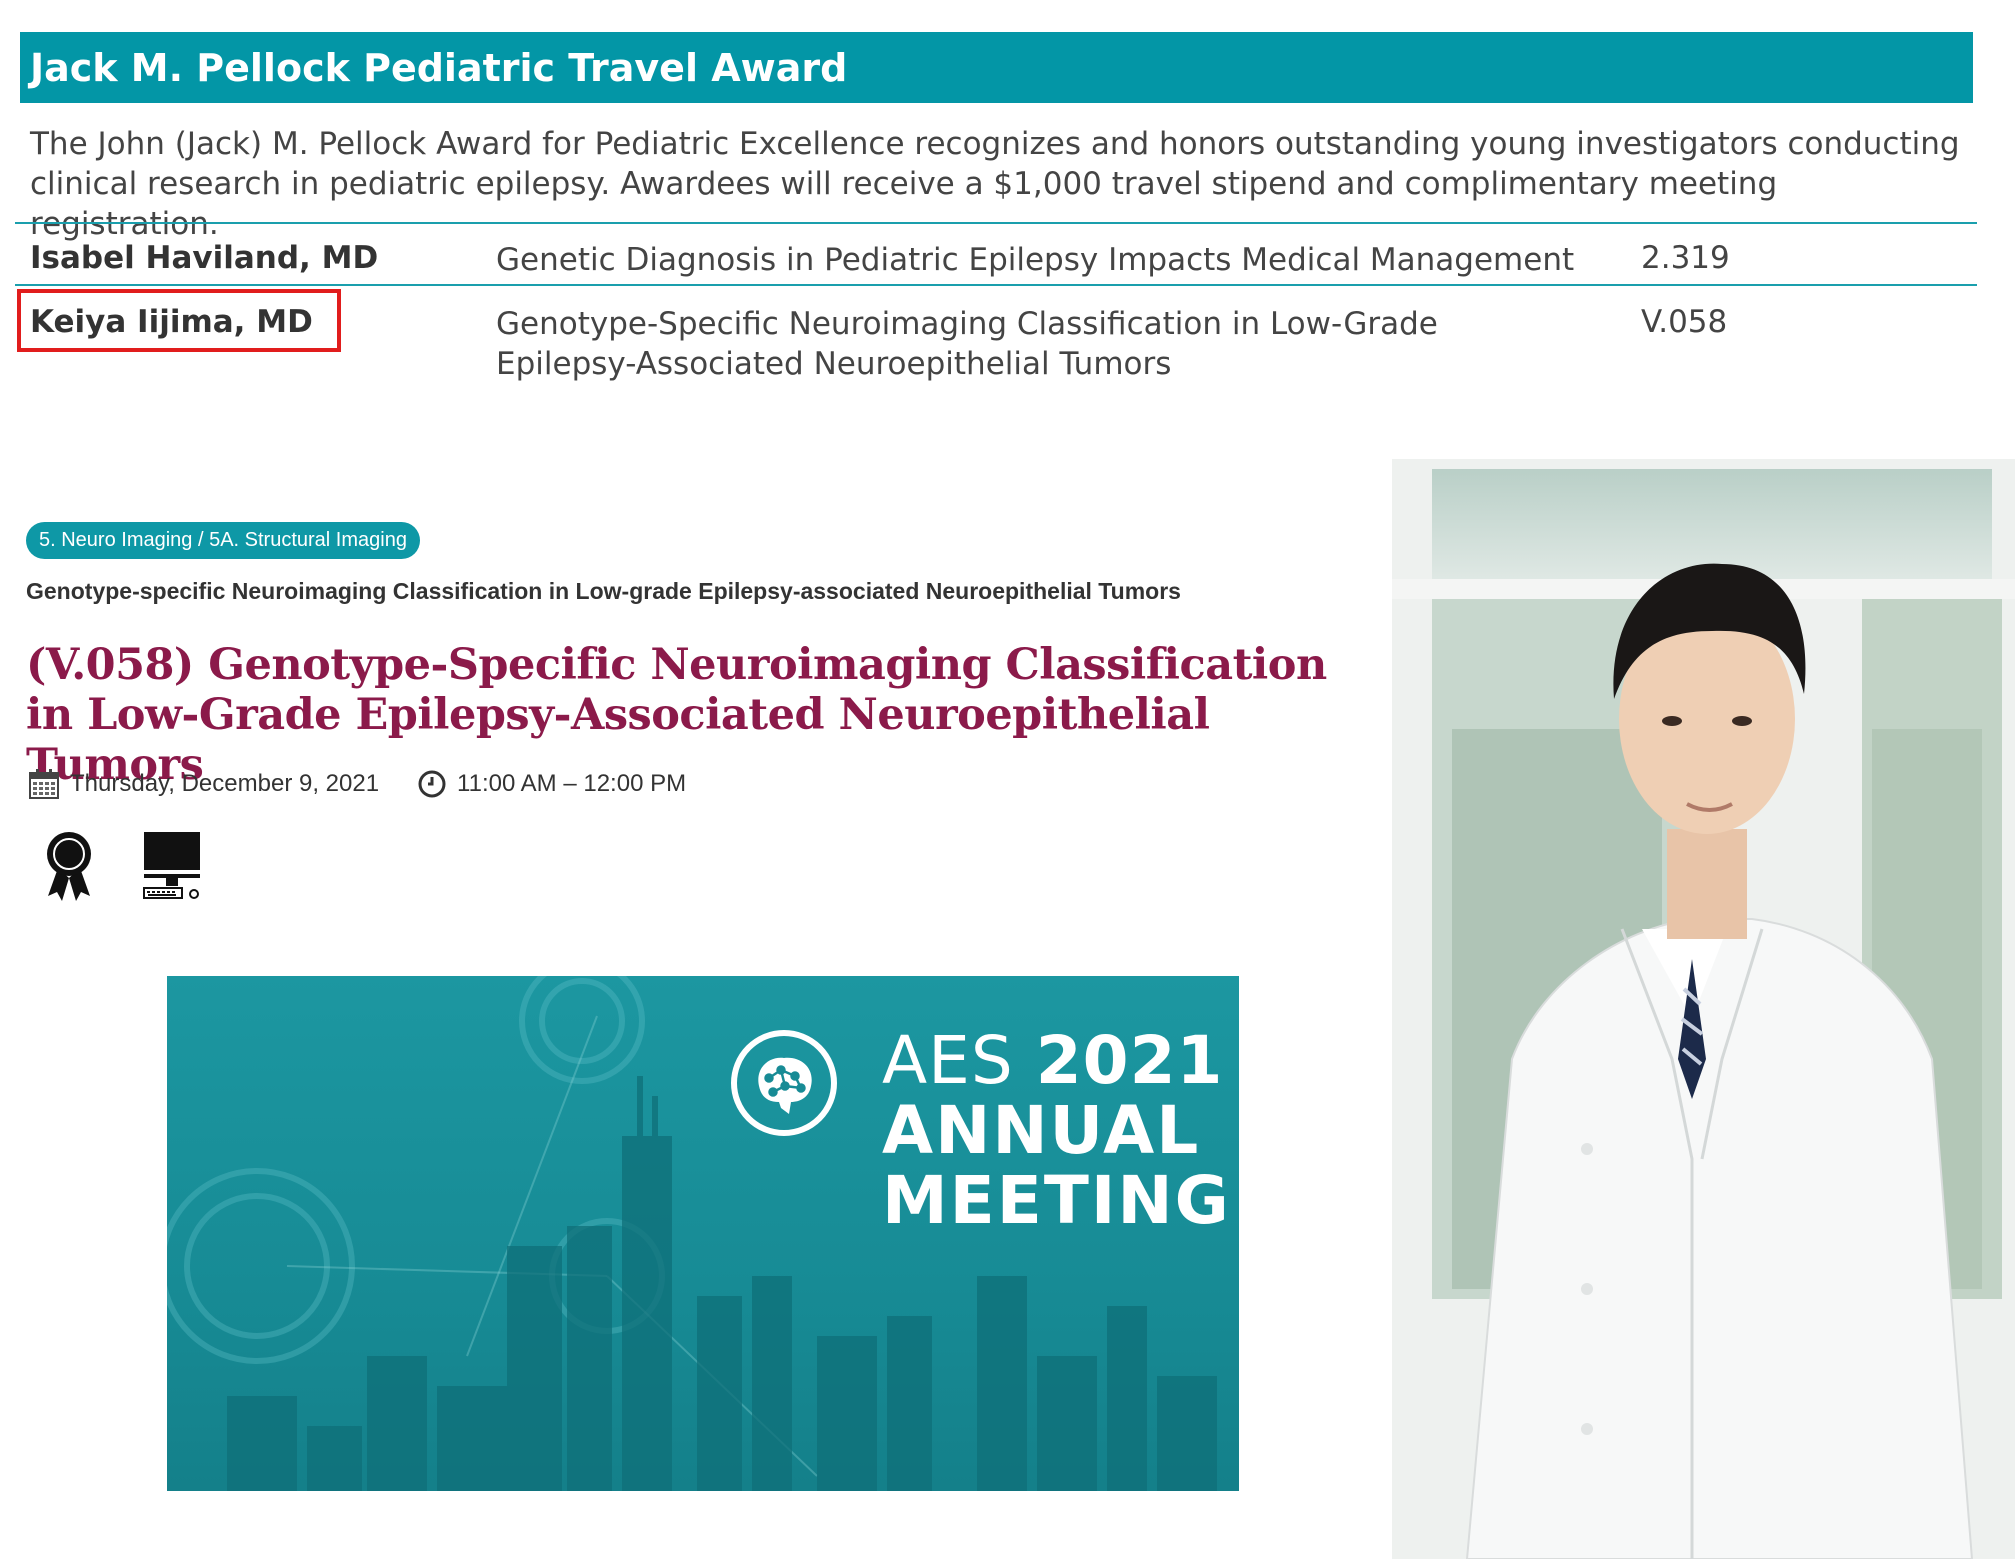  What do you see at coordinates (1685, 258) in the screenshot?
I see `awardee-abstract-code: 2.319` at bounding box center [1685, 258].